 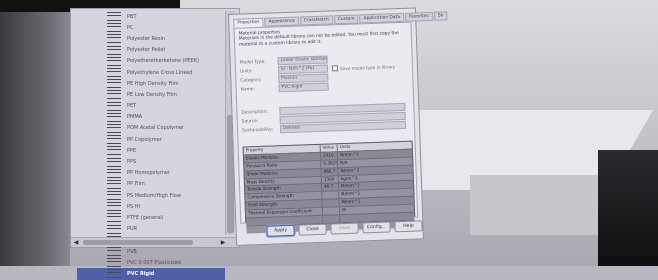 What do you see at coordinates (151, 206) in the screenshot?
I see `list-item: PS HI` at bounding box center [151, 206].